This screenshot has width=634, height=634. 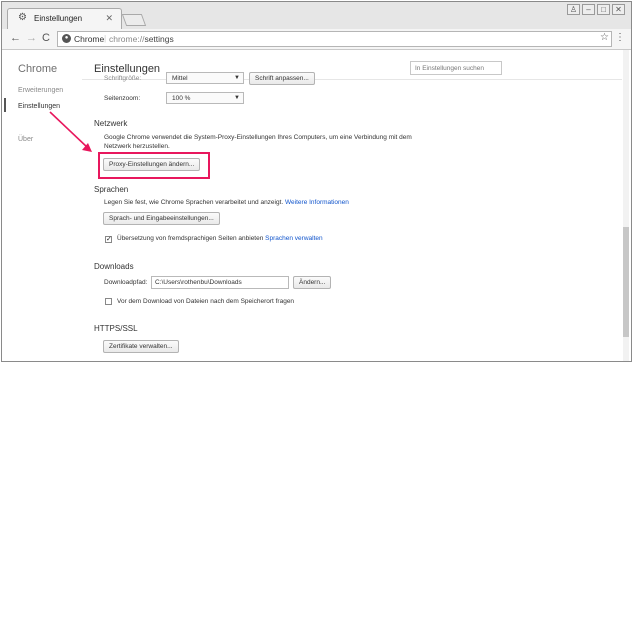 What do you see at coordinates (127, 39) in the screenshot?
I see `url-scheme: chrome://` at bounding box center [127, 39].